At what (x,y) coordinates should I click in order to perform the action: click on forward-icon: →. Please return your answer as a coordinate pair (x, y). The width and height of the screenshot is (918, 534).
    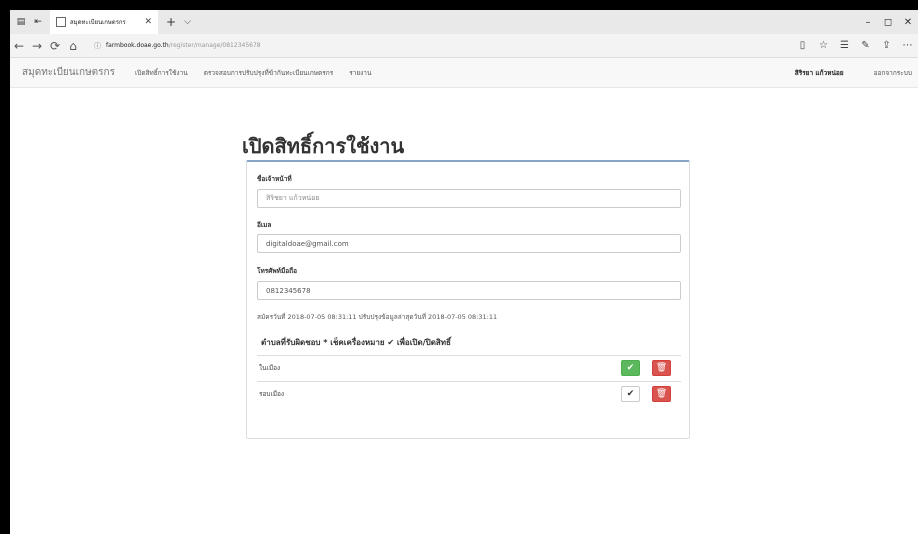
    Looking at the image, I should click on (37, 46).